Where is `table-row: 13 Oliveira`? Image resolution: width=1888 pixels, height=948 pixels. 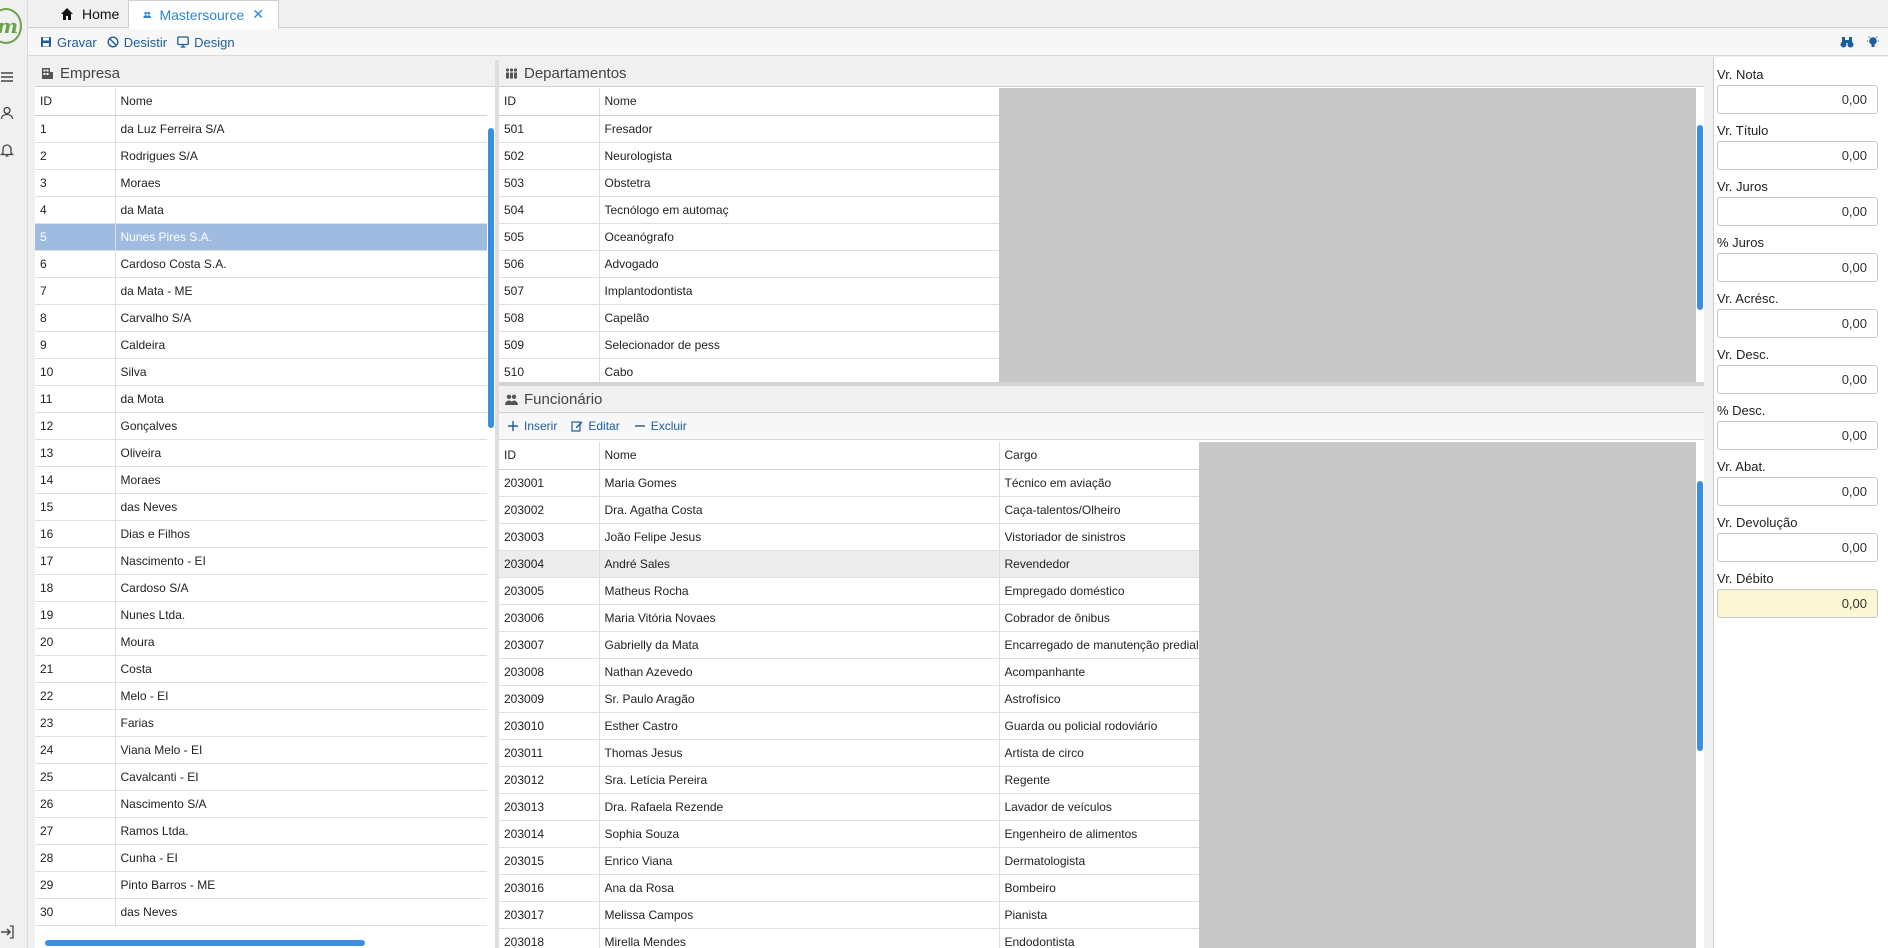 table-row: 13 Oliveira is located at coordinates (261, 453).